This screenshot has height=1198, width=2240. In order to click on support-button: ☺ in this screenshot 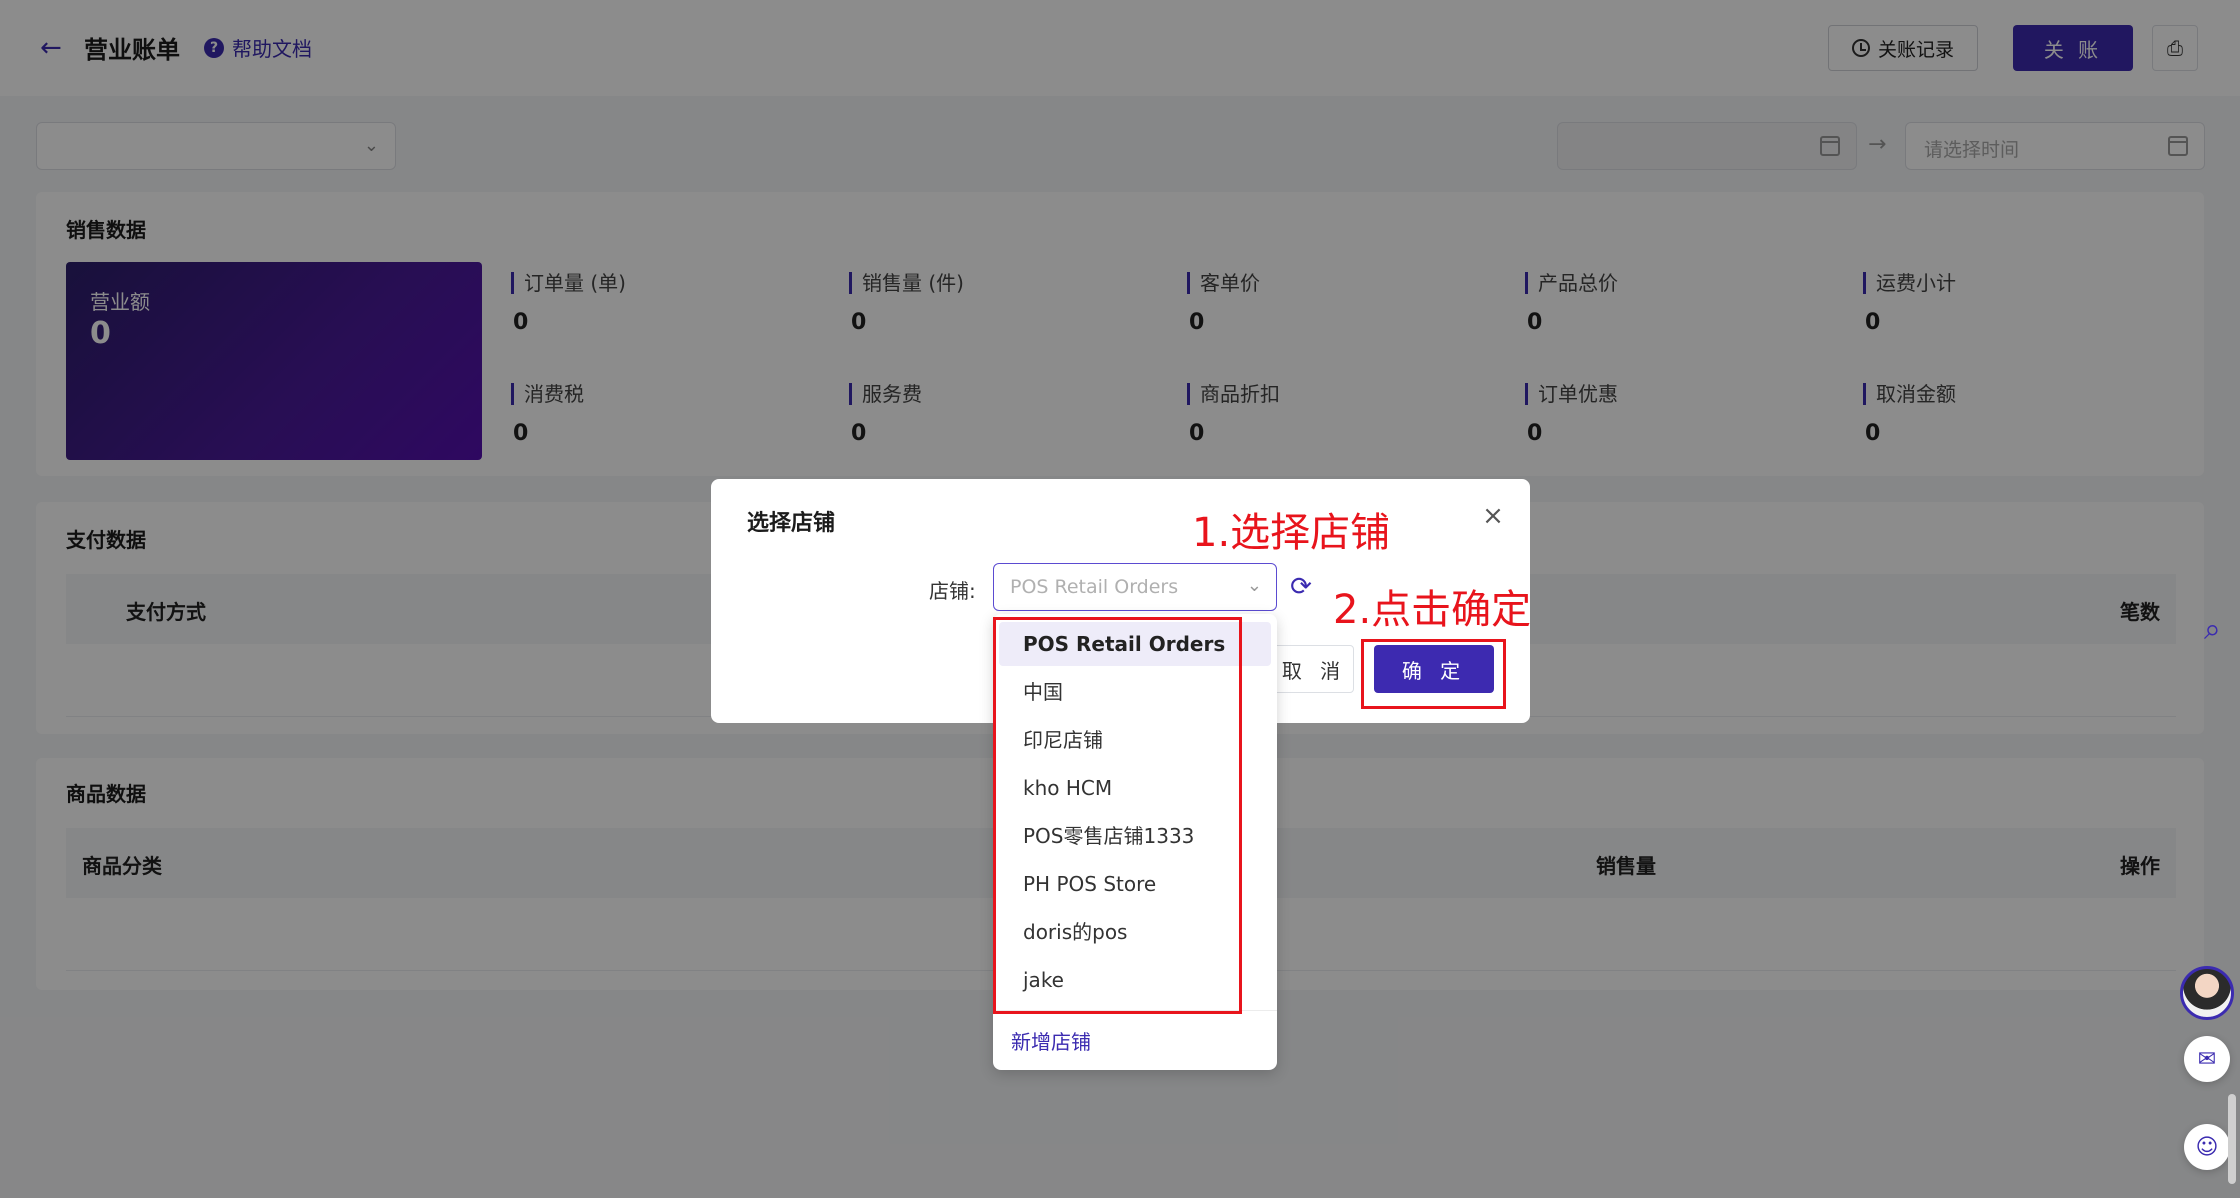, I will do `click(2207, 1147)`.